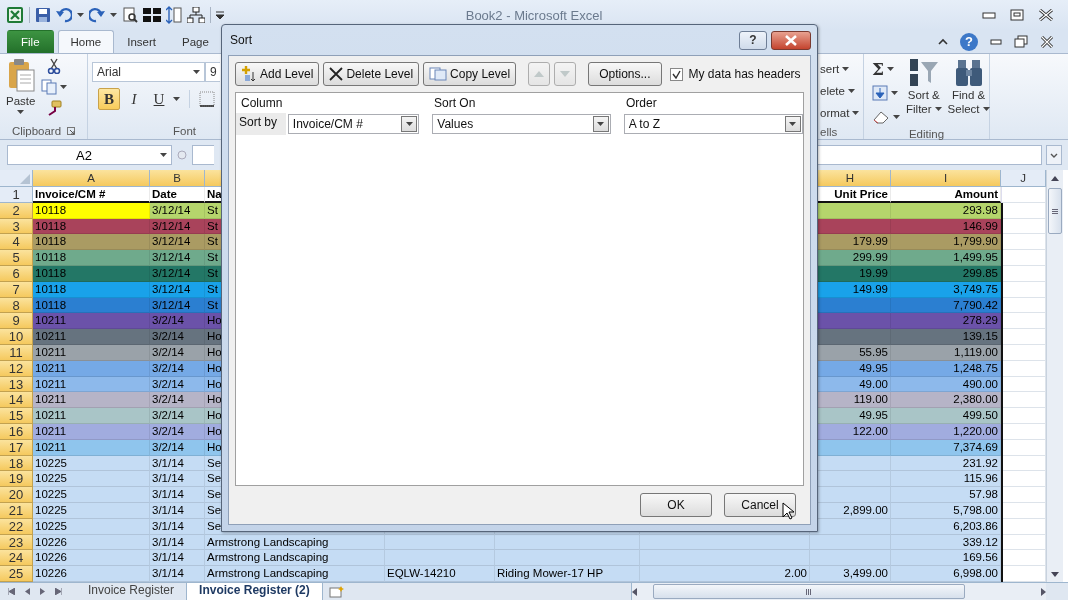 Image resolution: width=1068 pixels, height=600 pixels. What do you see at coordinates (71, 131) in the screenshot?
I see `dialog-launcher-icon` at bounding box center [71, 131].